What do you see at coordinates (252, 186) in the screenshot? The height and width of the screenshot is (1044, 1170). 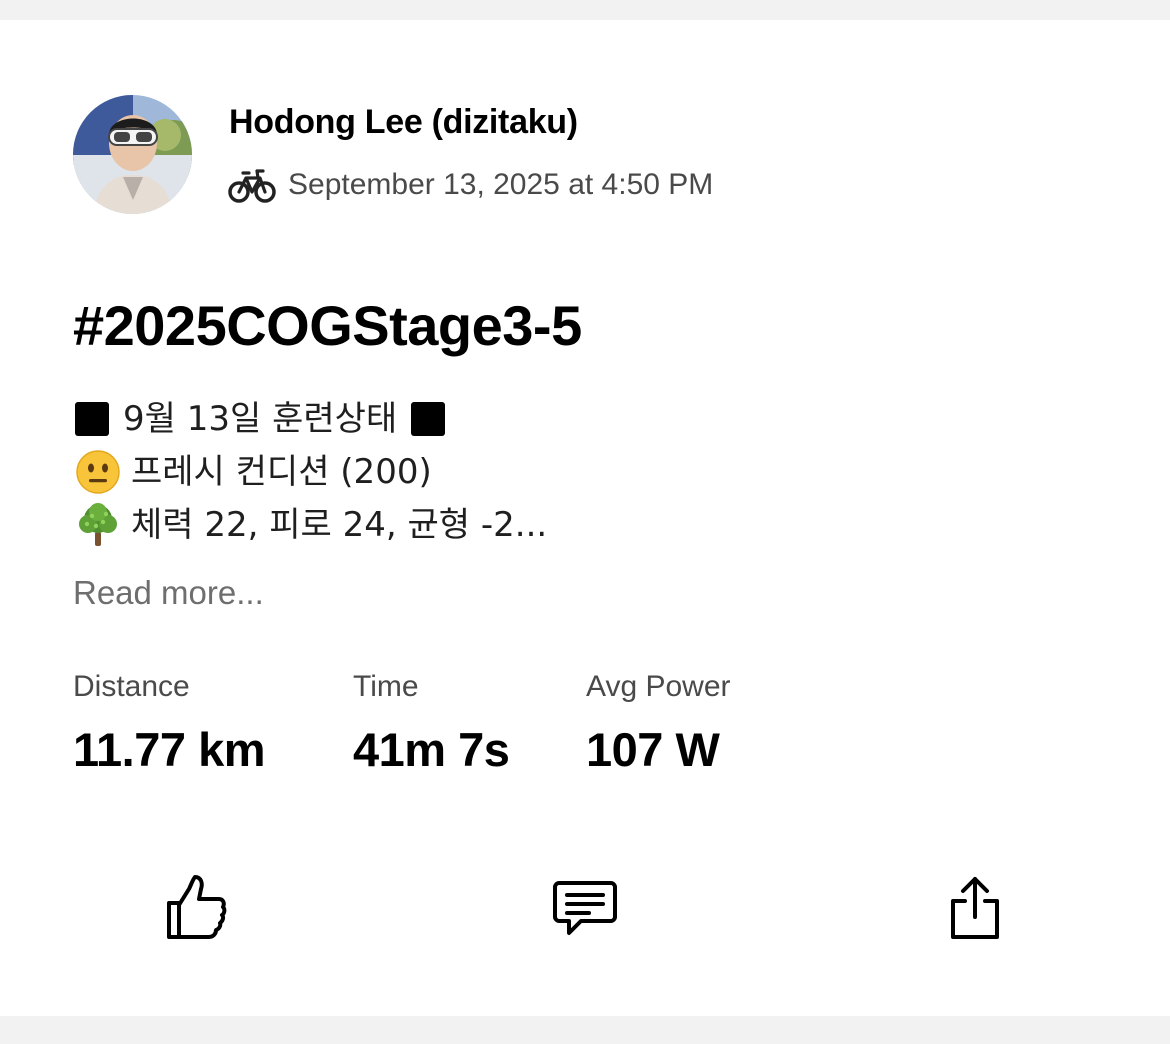 I see `bike-icon` at bounding box center [252, 186].